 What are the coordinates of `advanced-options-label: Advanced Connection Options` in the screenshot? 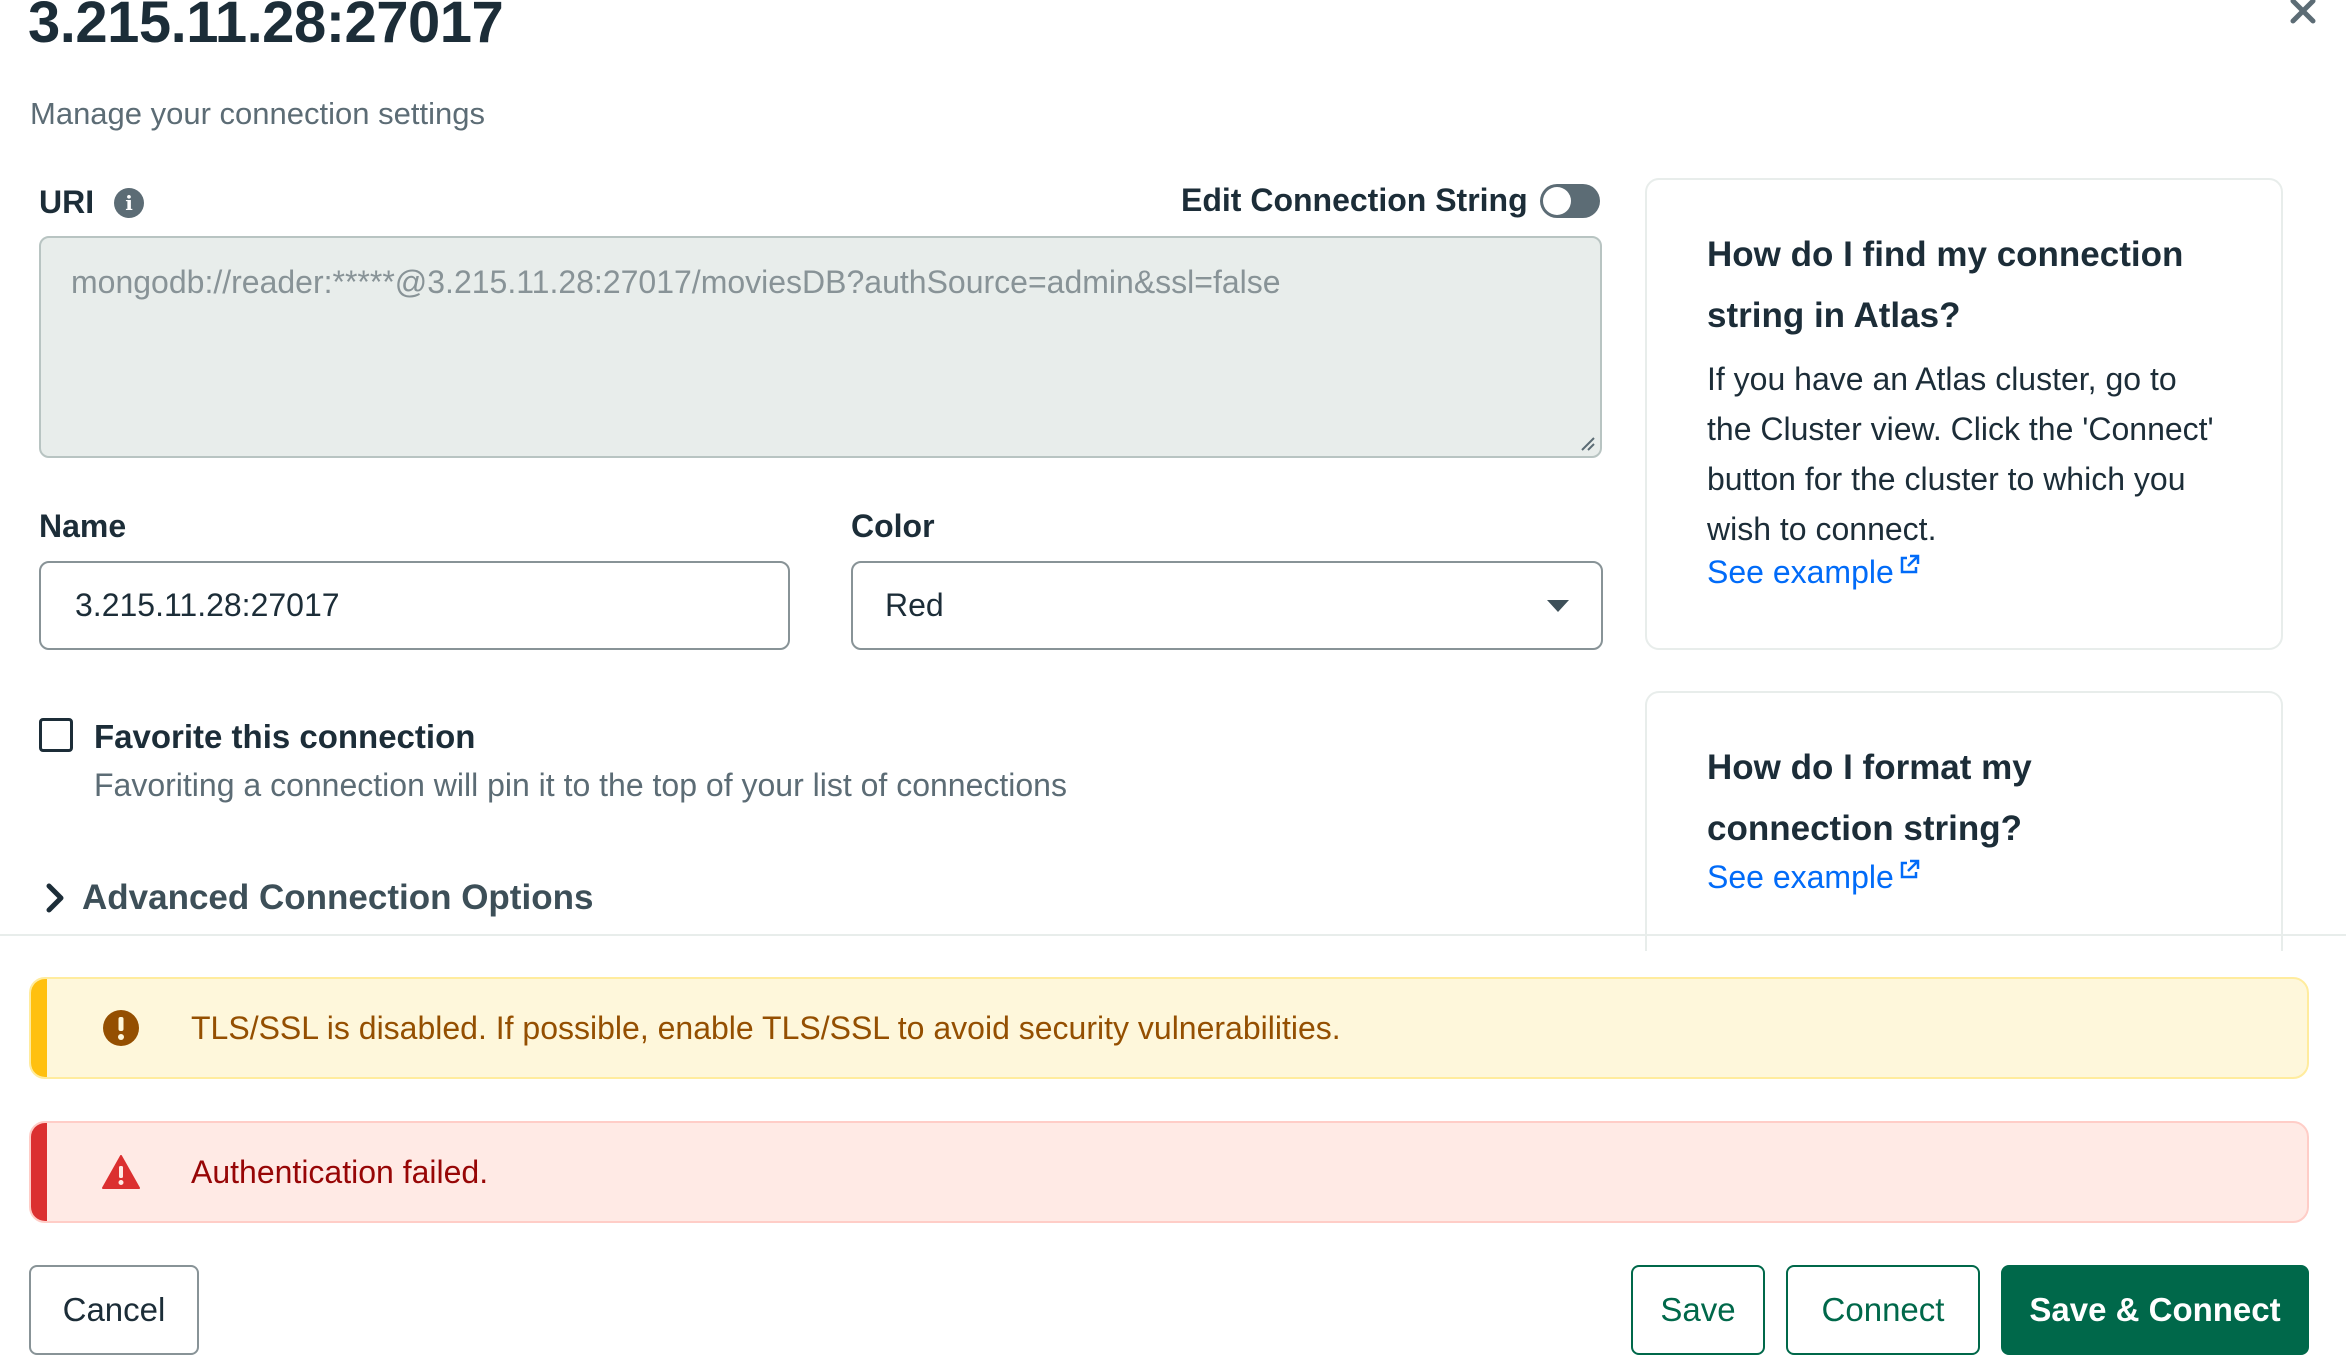 It's located at (338, 897).